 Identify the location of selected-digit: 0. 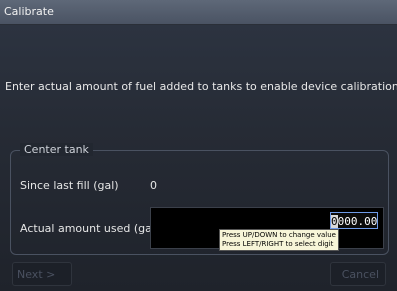
(334, 221).